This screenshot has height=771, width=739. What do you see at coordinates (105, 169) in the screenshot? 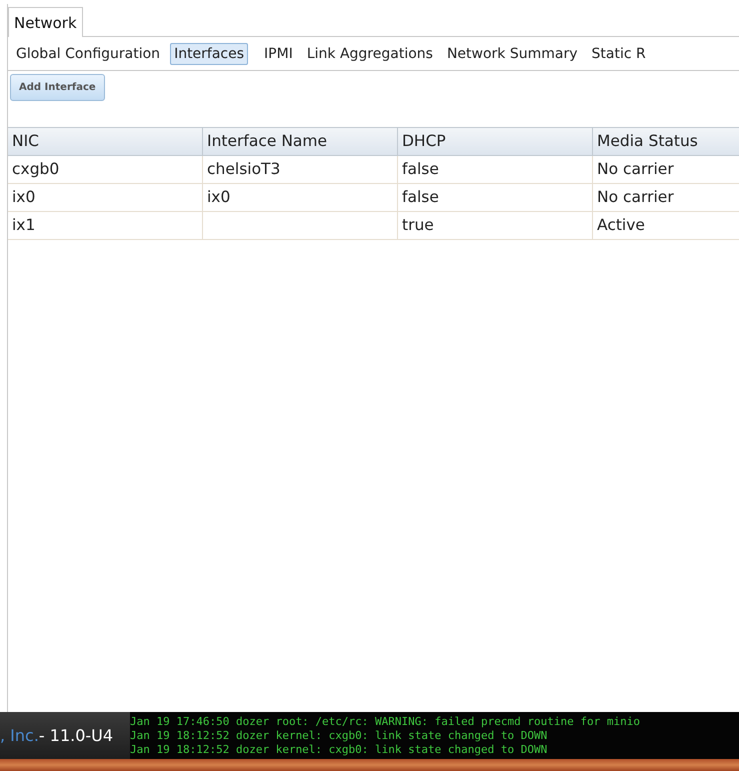
I see `table-cell: cxgb0` at bounding box center [105, 169].